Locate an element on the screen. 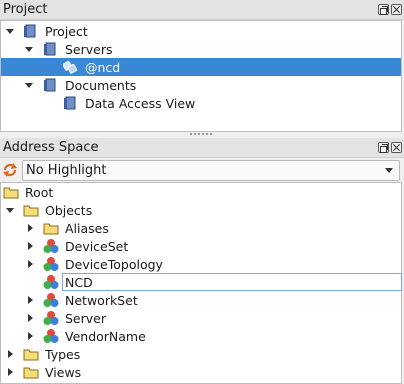  tree-item-servers: Servers is located at coordinates (201, 49).